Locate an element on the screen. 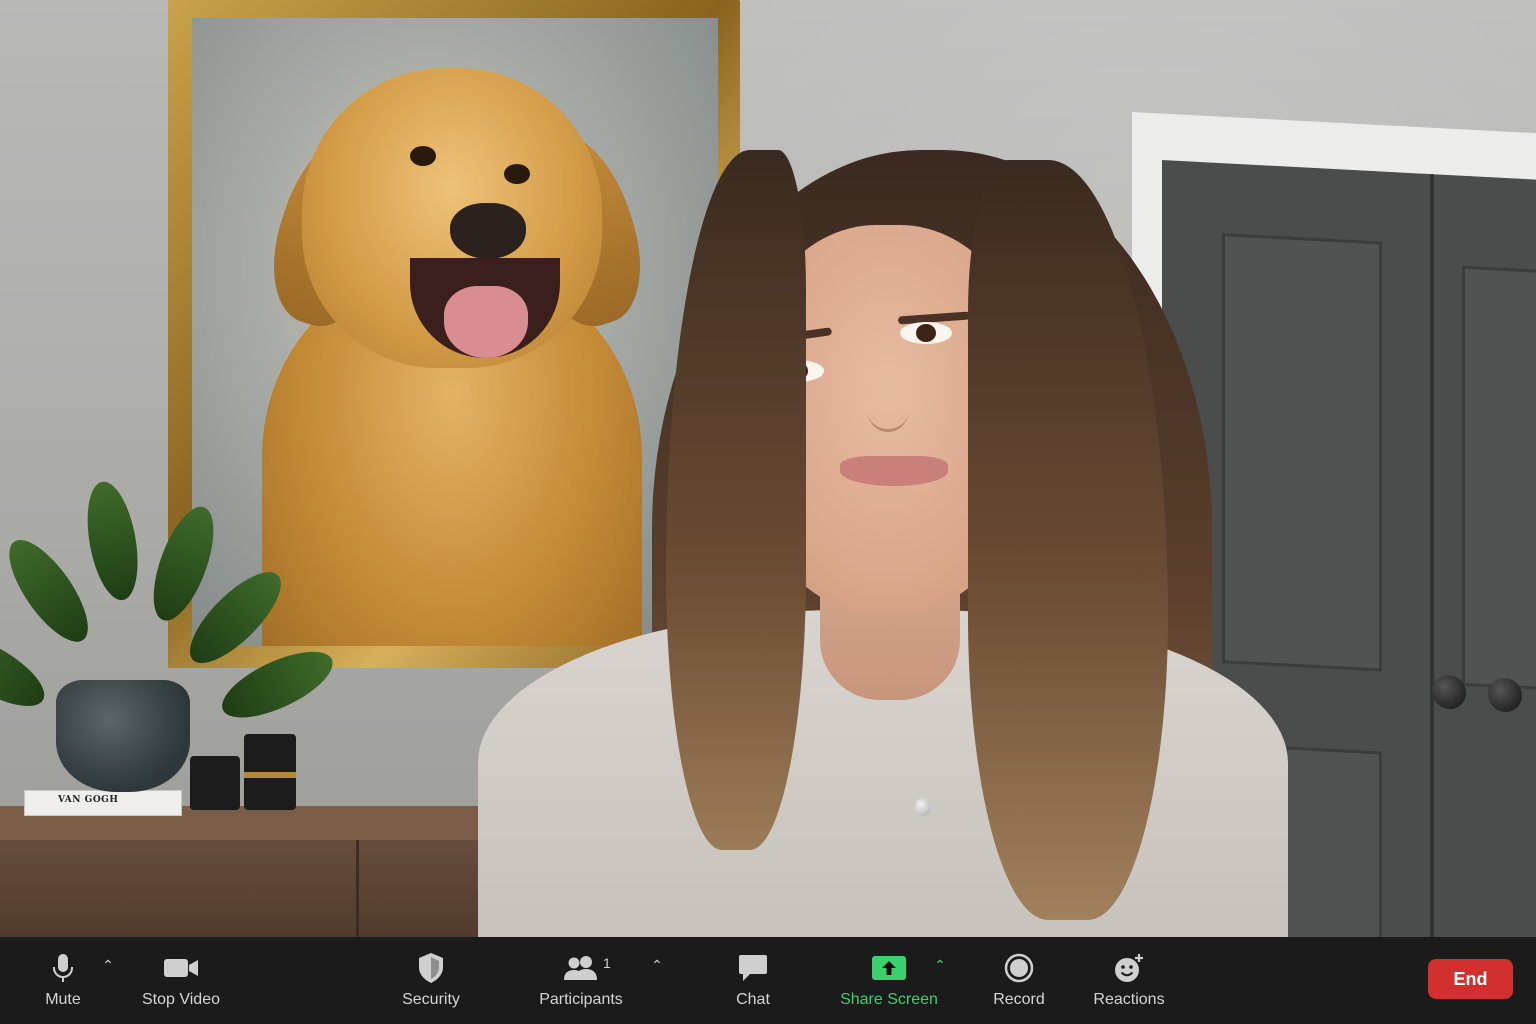  participants-label: Participants is located at coordinates (581, 999).